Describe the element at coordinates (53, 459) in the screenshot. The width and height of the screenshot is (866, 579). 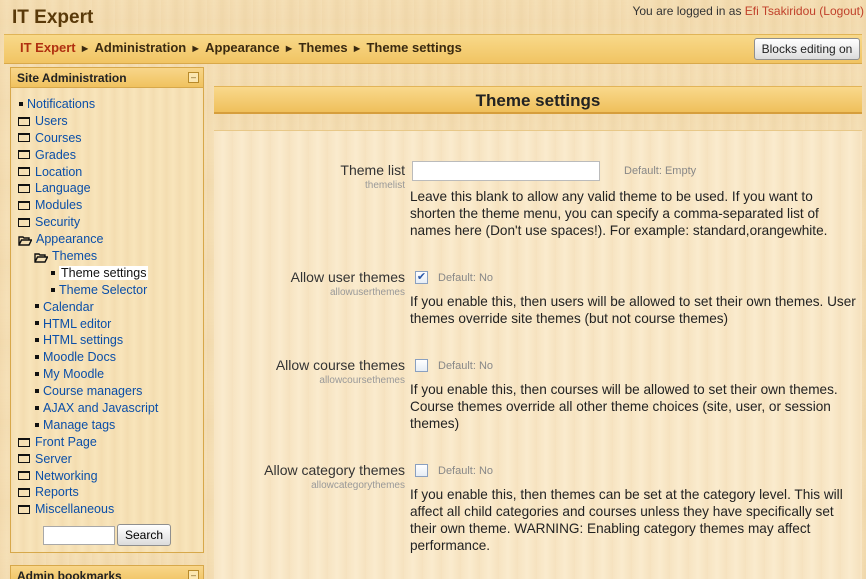
I see `sidebar-item-label: Server` at that location.